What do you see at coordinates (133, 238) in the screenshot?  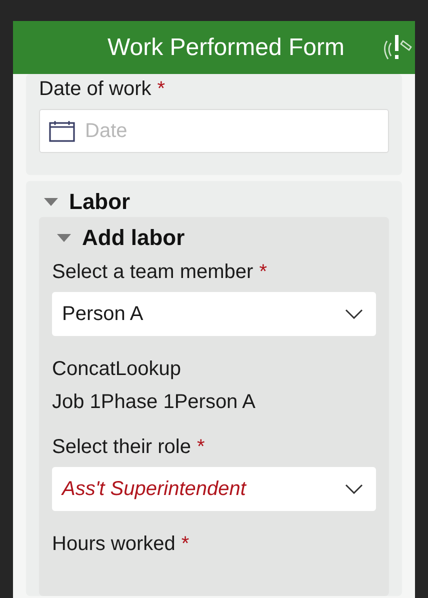 I see `subgroup-title: Add labor` at bounding box center [133, 238].